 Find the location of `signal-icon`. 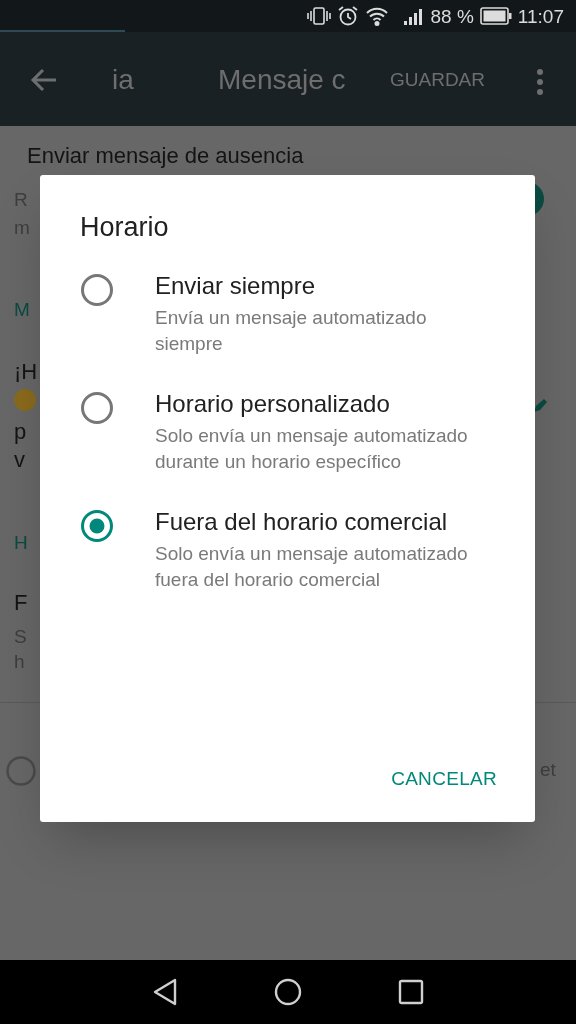

signal-icon is located at coordinates (413, 16).